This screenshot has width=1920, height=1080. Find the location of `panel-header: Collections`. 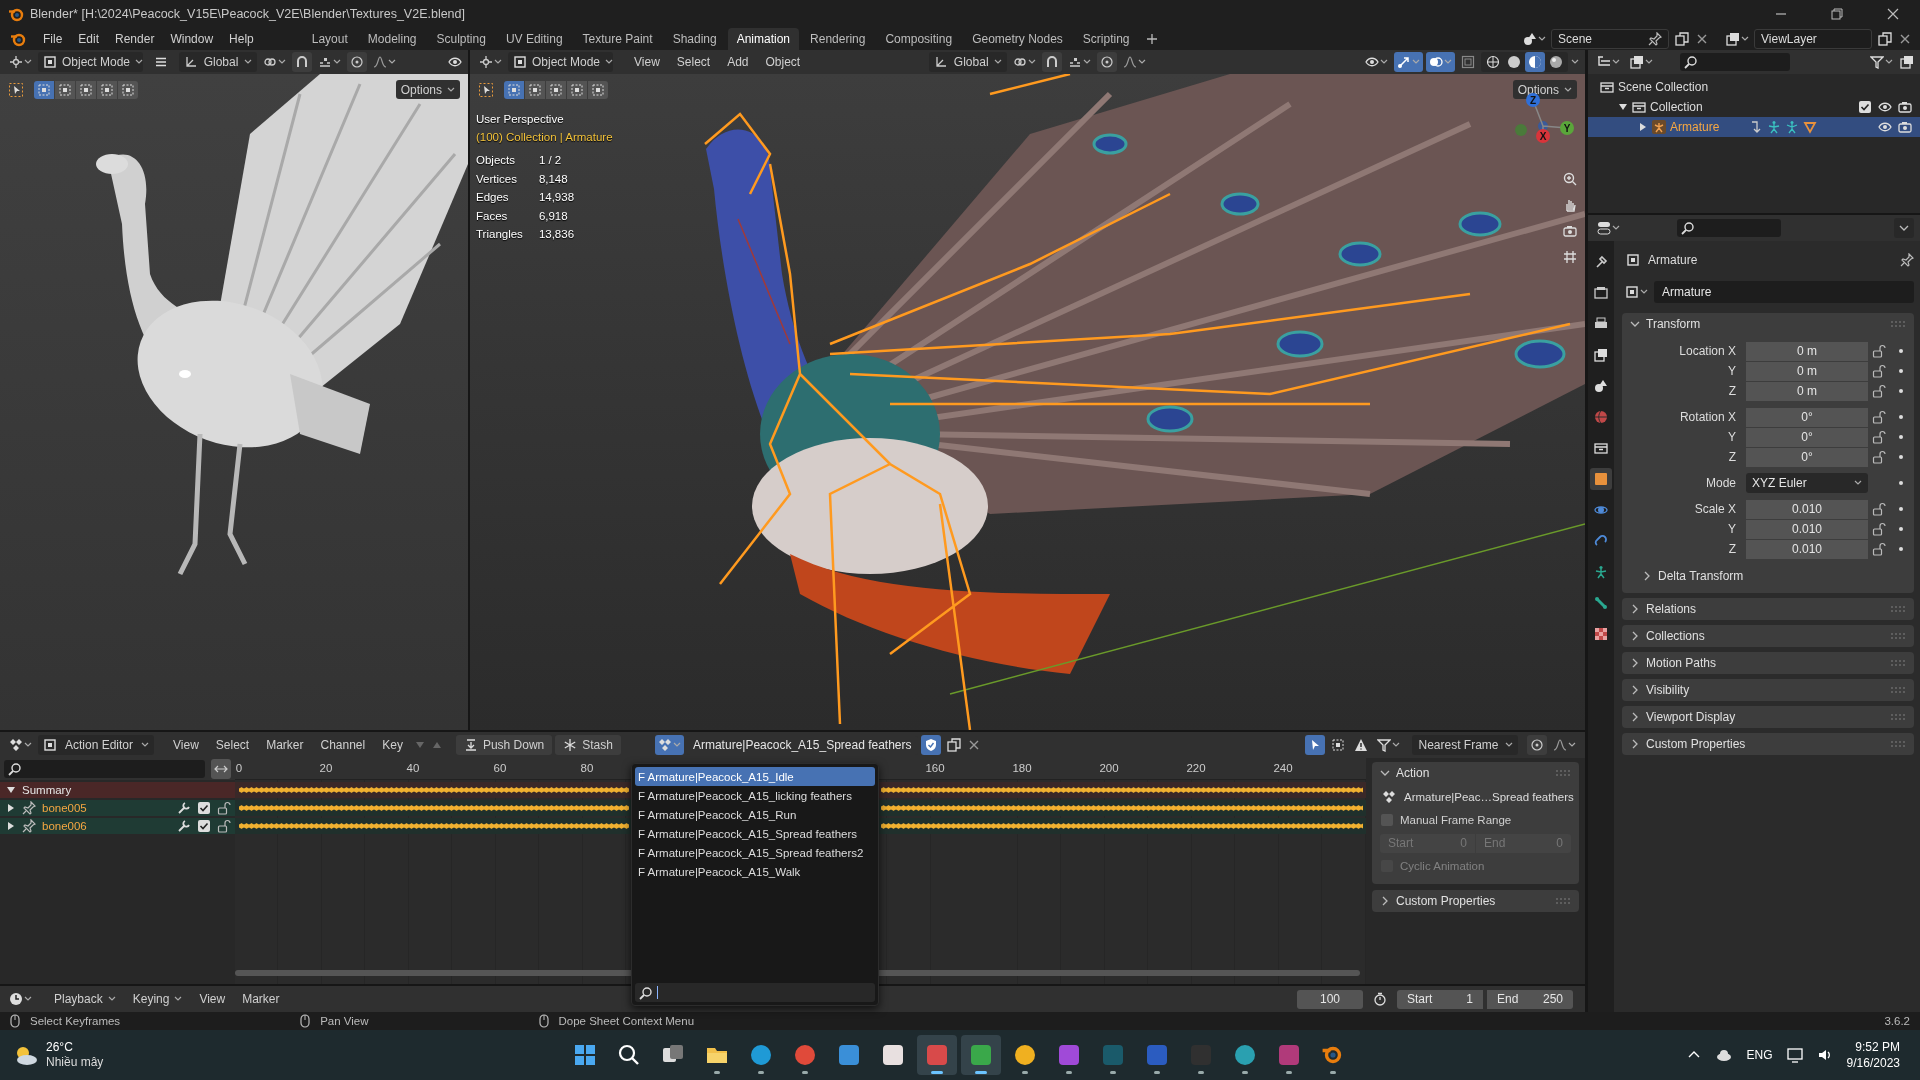

panel-header: Collections is located at coordinates (1768, 636).